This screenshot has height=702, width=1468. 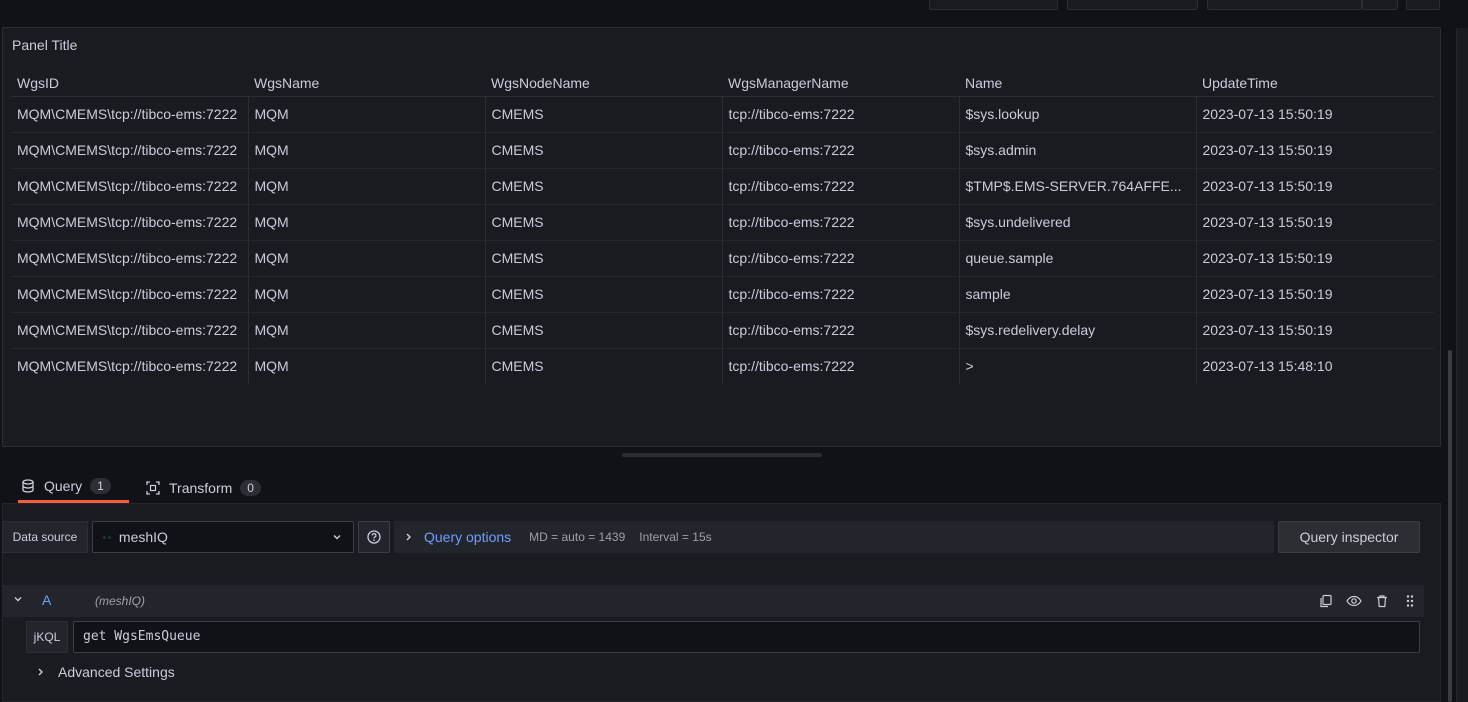 I want to click on chevron-down-icon, so click(x=337, y=537).